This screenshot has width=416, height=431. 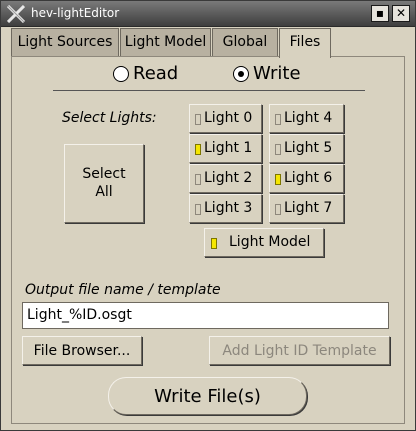 What do you see at coordinates (198, 209) in the screenshot?
I see `light-3-indicator` at bounding box center [198, 209].